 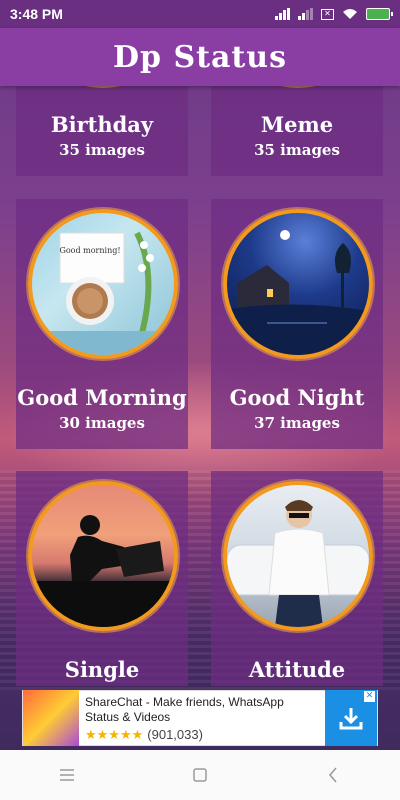 I want to click on category-image: Good morning!, so click(x=103, y=284).